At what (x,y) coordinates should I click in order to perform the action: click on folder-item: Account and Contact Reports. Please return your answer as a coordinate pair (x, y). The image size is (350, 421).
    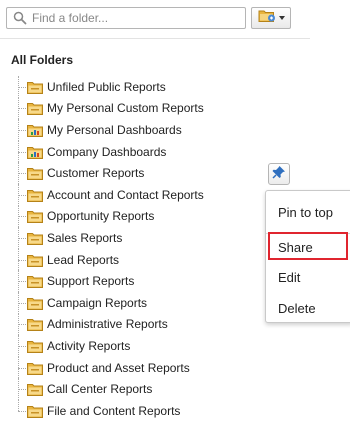
    Looking at the image, I should click on (138, 194).